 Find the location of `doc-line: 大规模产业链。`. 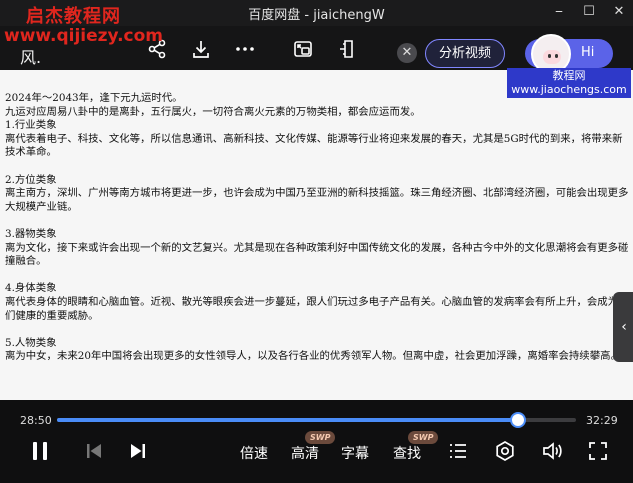

doc-line: 大规模产业链。 is located at coordinates (41, 206).